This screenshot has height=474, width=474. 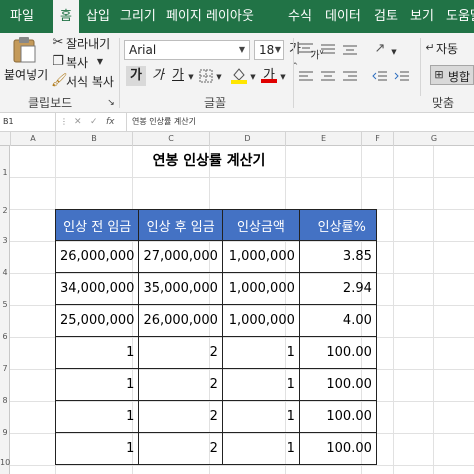 I want to click on table-cell: 4.00, so click(x=337, y=320).